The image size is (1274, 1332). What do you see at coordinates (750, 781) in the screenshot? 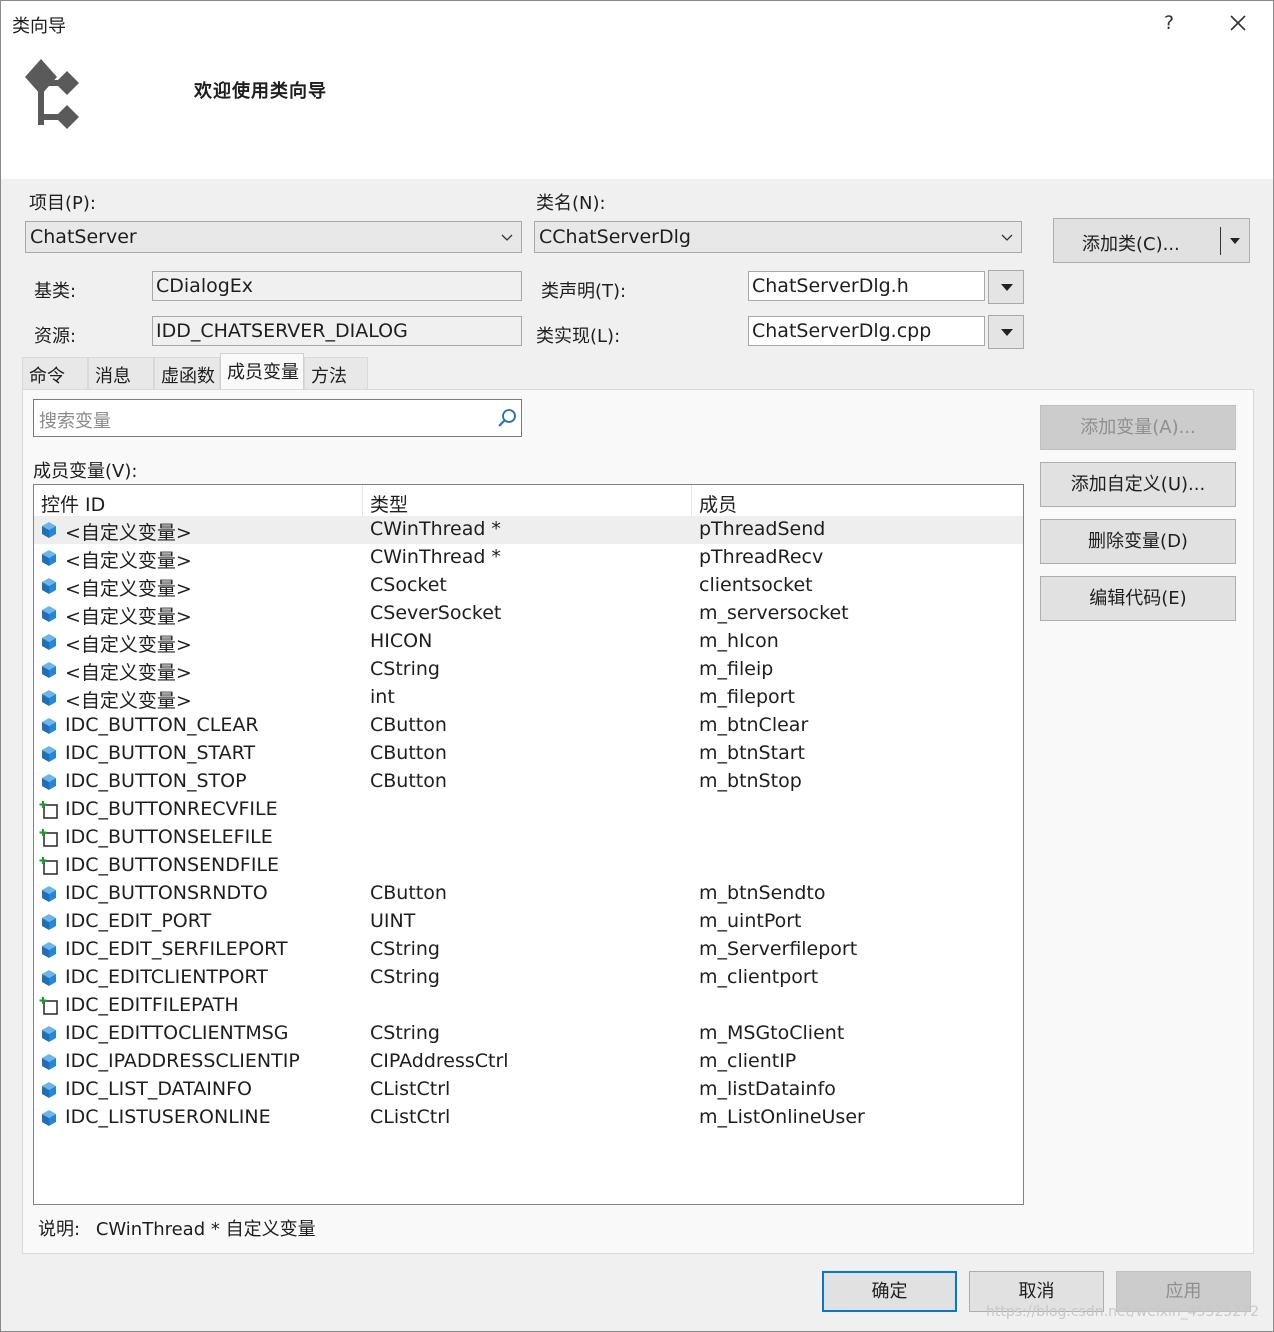
I see `row-member: m_btnStop` at bounding box center [750, 781].